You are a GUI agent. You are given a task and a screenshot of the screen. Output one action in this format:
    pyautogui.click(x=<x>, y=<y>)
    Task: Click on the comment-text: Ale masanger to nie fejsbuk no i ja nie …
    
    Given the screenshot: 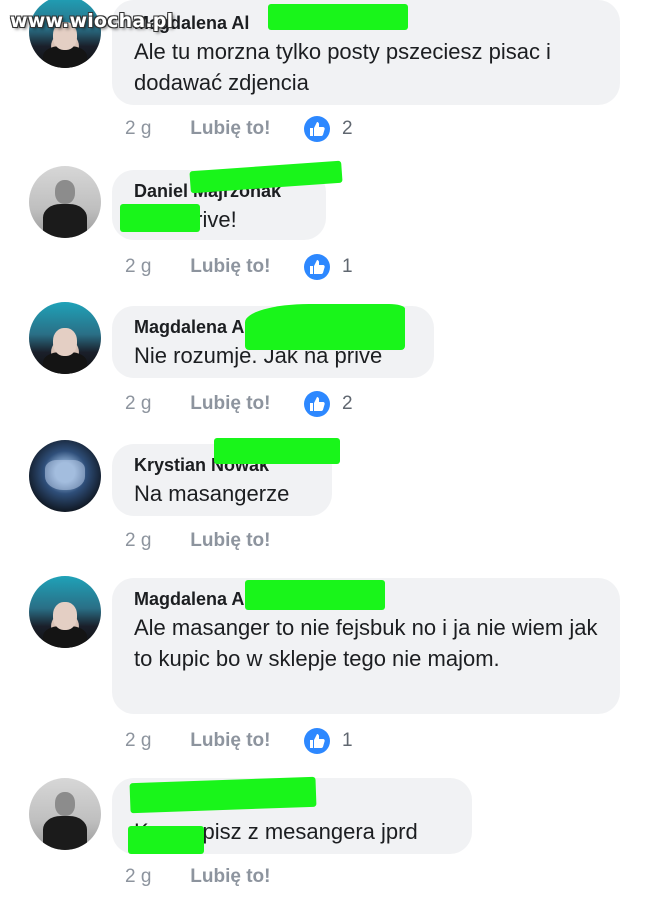 What is the action you would take?
    pyautogui.click(x=366, y=643)
    